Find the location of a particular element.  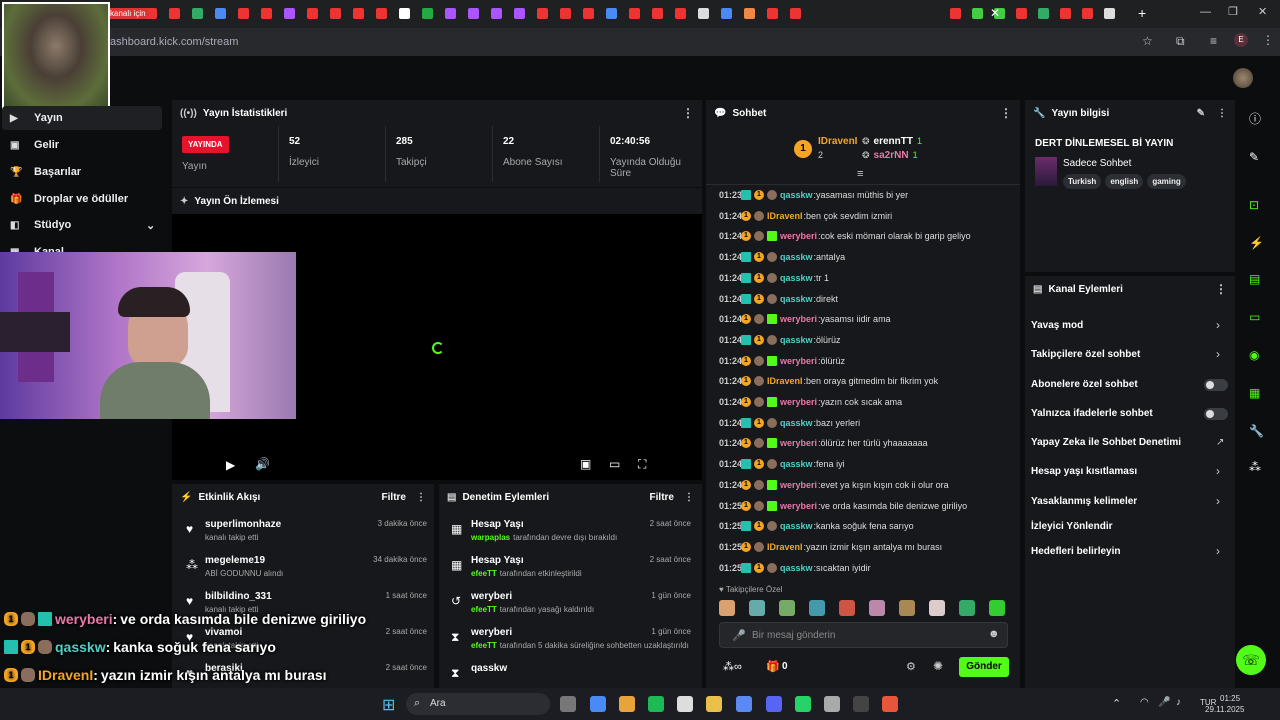

new-tab-icon: + is located at coordinates (1142, 13).